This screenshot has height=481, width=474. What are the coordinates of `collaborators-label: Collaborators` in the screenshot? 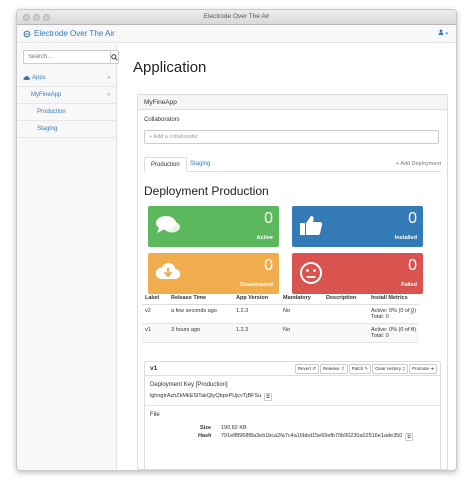 It's located at (162, 120).